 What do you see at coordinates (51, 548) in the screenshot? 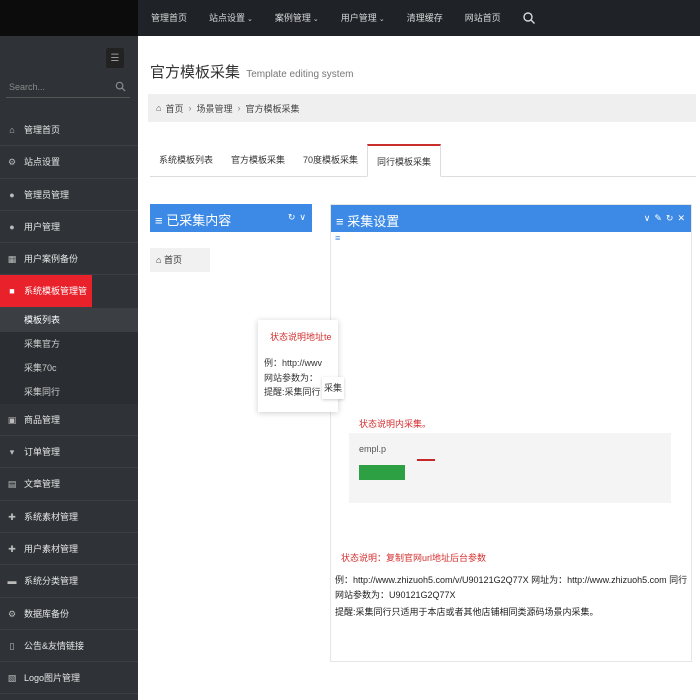
I see `sidebar-item-label: 用户素材管理` at bounding box center [51, 548].